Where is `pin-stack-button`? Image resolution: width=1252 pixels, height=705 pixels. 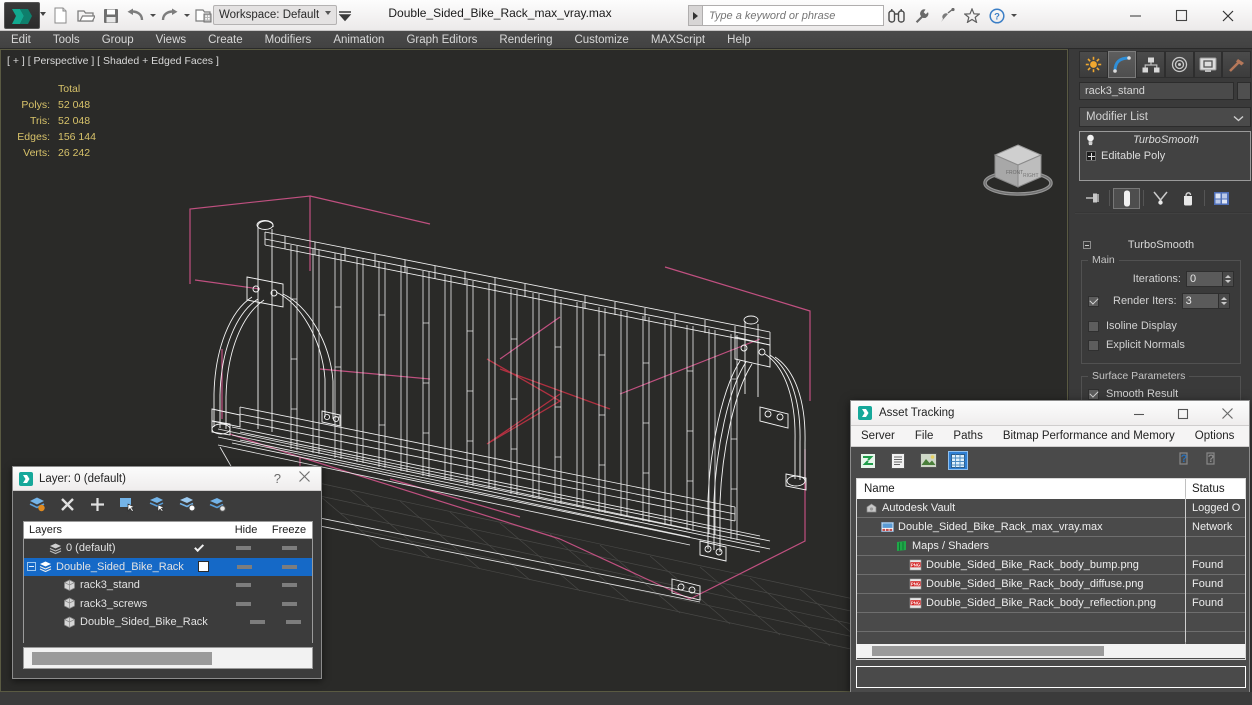
pin-stack-button is located at coordinates (1092, 198).